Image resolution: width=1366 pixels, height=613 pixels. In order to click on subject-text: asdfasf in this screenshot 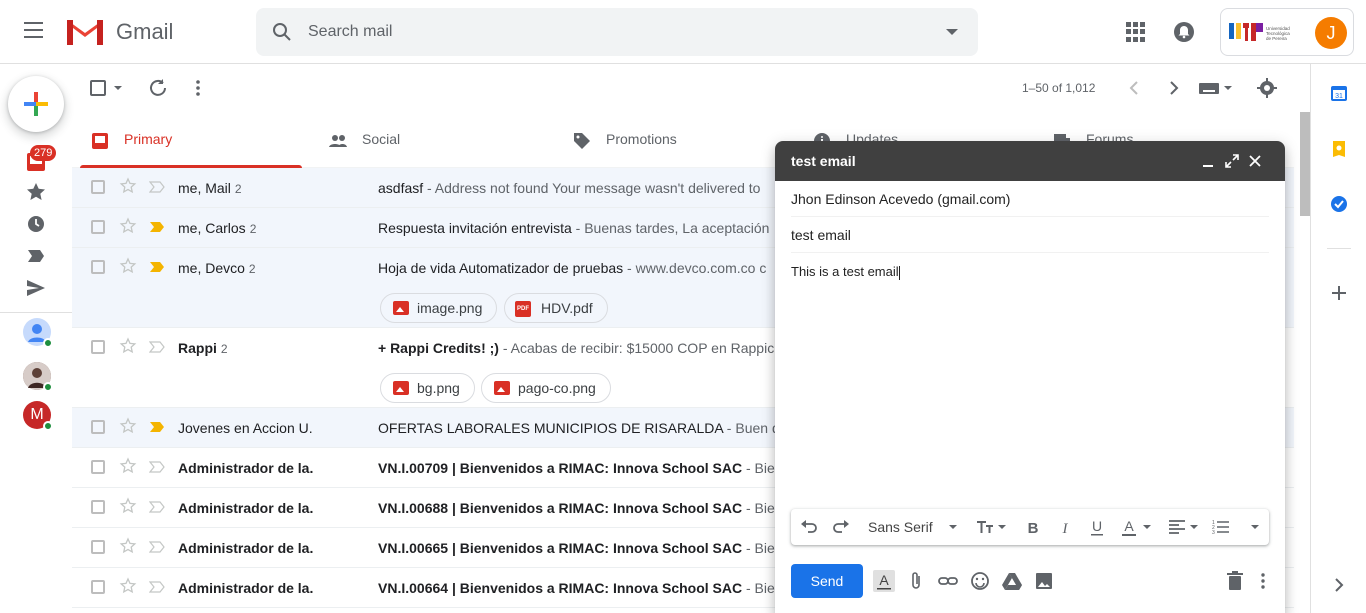, I will do `click(401, 188)`.